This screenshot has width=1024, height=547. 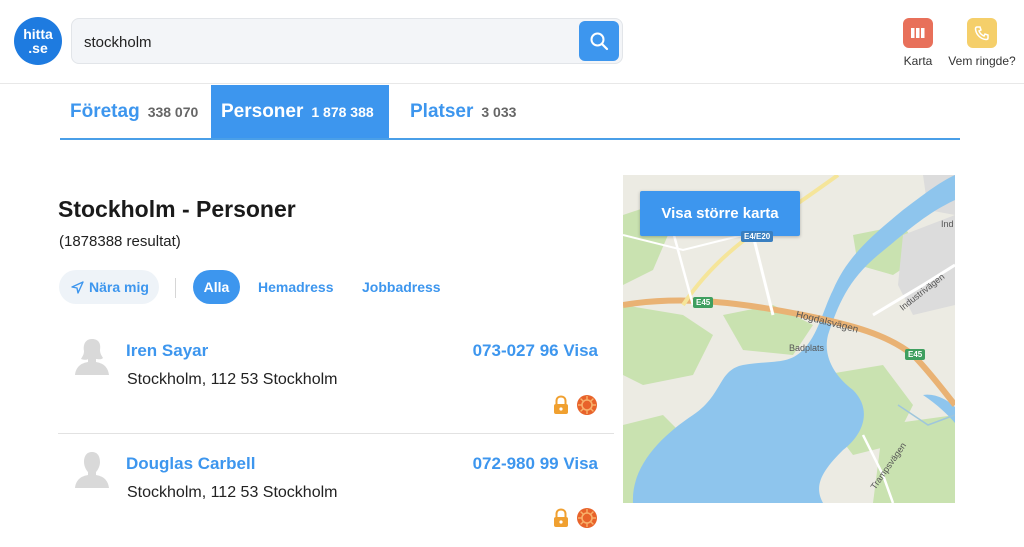 I want to click on search-button, so click(x=599, y=41).